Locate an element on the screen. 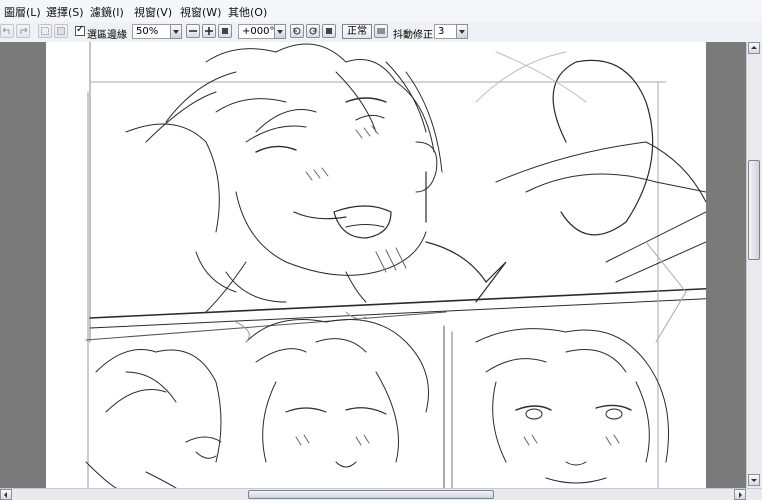  stabilizer-dropdown-icon is located at coordinates (462, 31).